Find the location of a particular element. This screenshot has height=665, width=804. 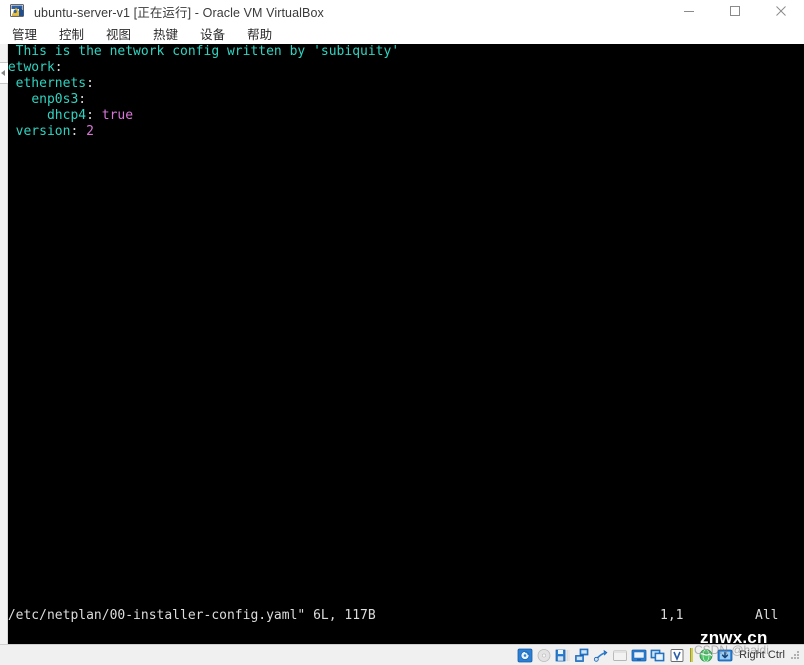

terminal-span: version is located at coordinates (43, 131).